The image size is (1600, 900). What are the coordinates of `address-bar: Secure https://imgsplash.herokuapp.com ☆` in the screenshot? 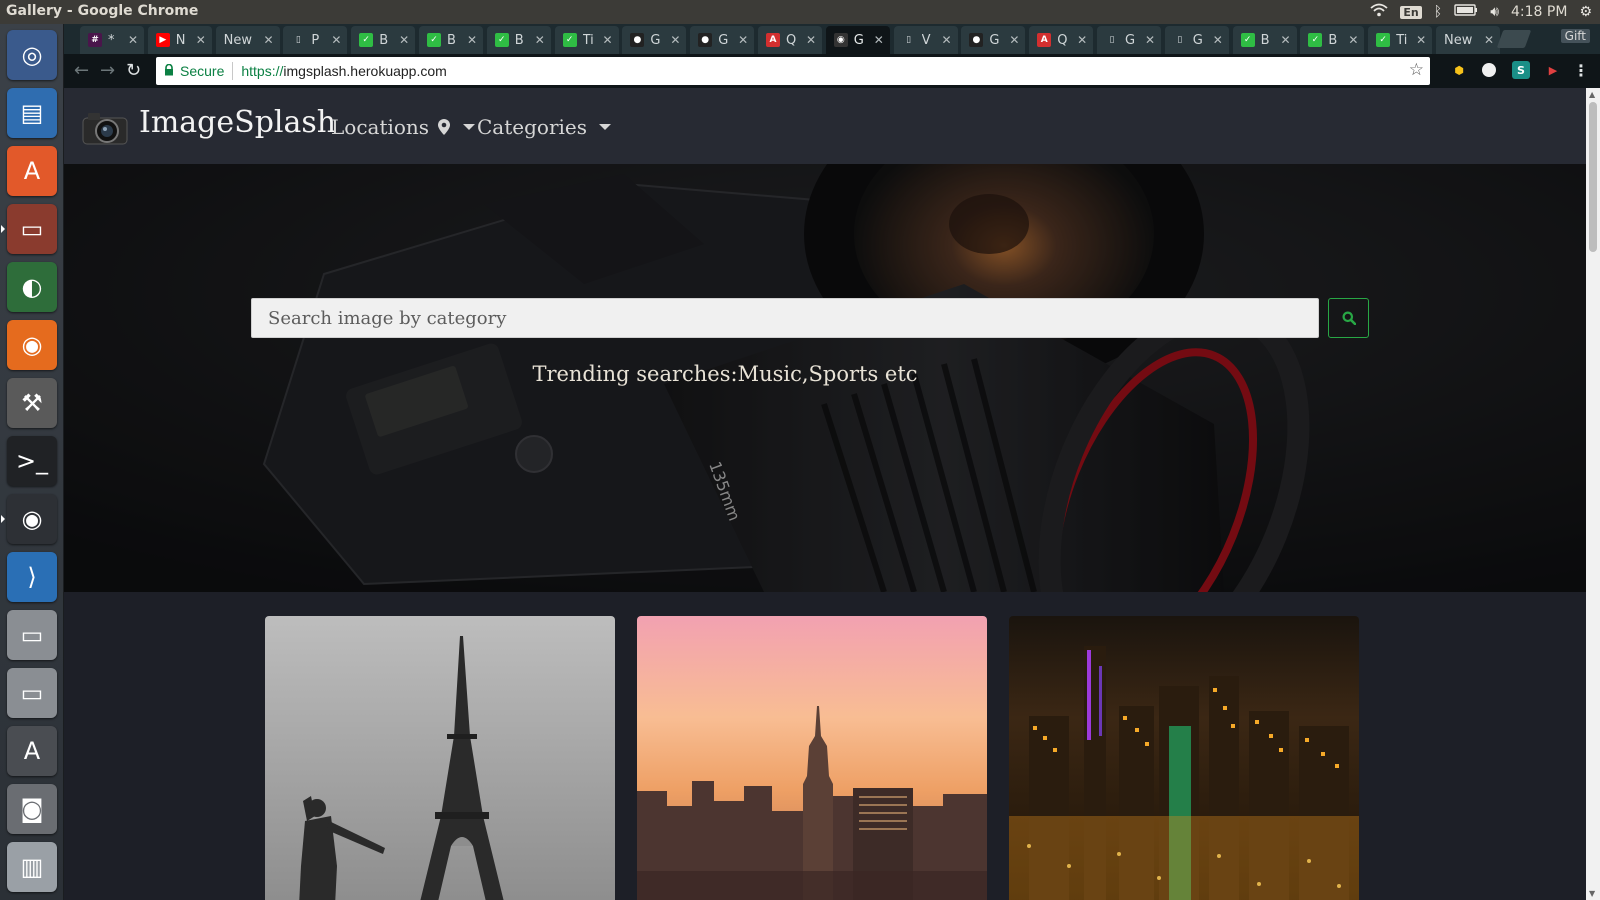 It's located at (793, 71).